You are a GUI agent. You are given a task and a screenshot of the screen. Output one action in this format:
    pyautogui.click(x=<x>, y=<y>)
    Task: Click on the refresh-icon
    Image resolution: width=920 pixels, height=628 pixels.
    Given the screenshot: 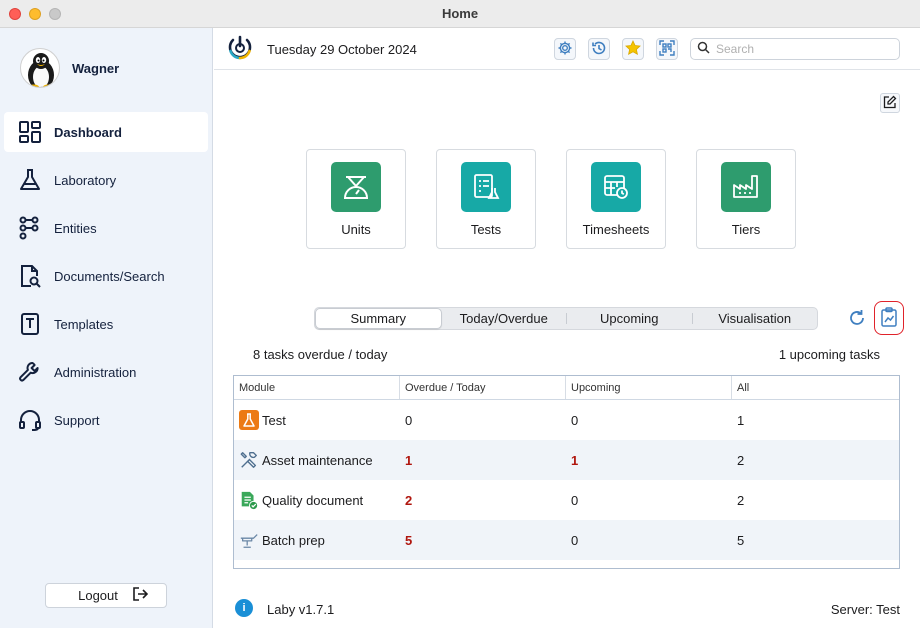 What is the action you would take?
    pyautogui.click(x=857, y=319)
    